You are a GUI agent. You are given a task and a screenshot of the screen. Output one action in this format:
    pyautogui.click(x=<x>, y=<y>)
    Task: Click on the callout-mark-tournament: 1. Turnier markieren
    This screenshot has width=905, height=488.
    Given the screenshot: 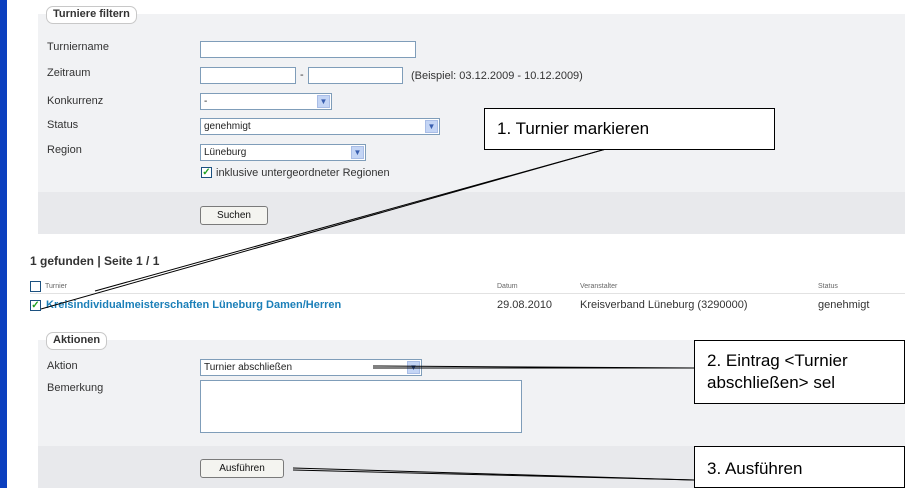 What is the action you would take?
    pyautogui.click(x=629, y=129)
    